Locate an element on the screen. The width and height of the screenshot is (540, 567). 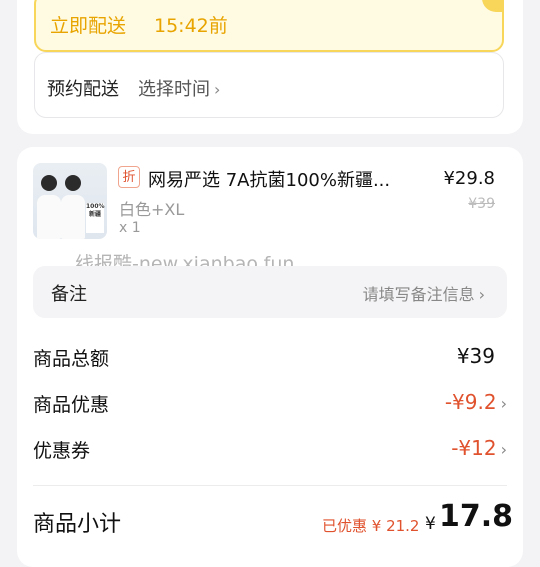
subtotal-currency: ¥ is located at coordinates (430, 524).